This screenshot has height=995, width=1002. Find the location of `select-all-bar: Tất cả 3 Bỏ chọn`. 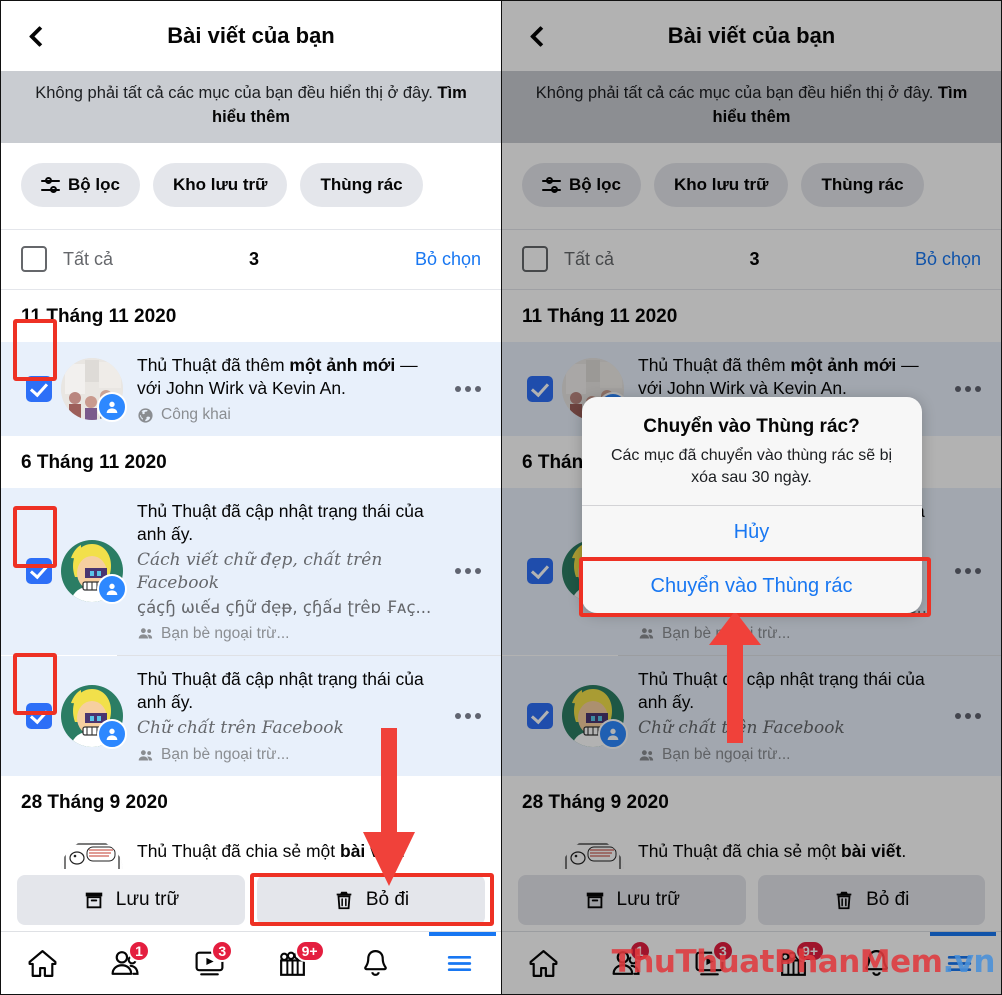

select-all-bar: Tất cả 3 Bỏ chọn is located at coordinates (251, 259).